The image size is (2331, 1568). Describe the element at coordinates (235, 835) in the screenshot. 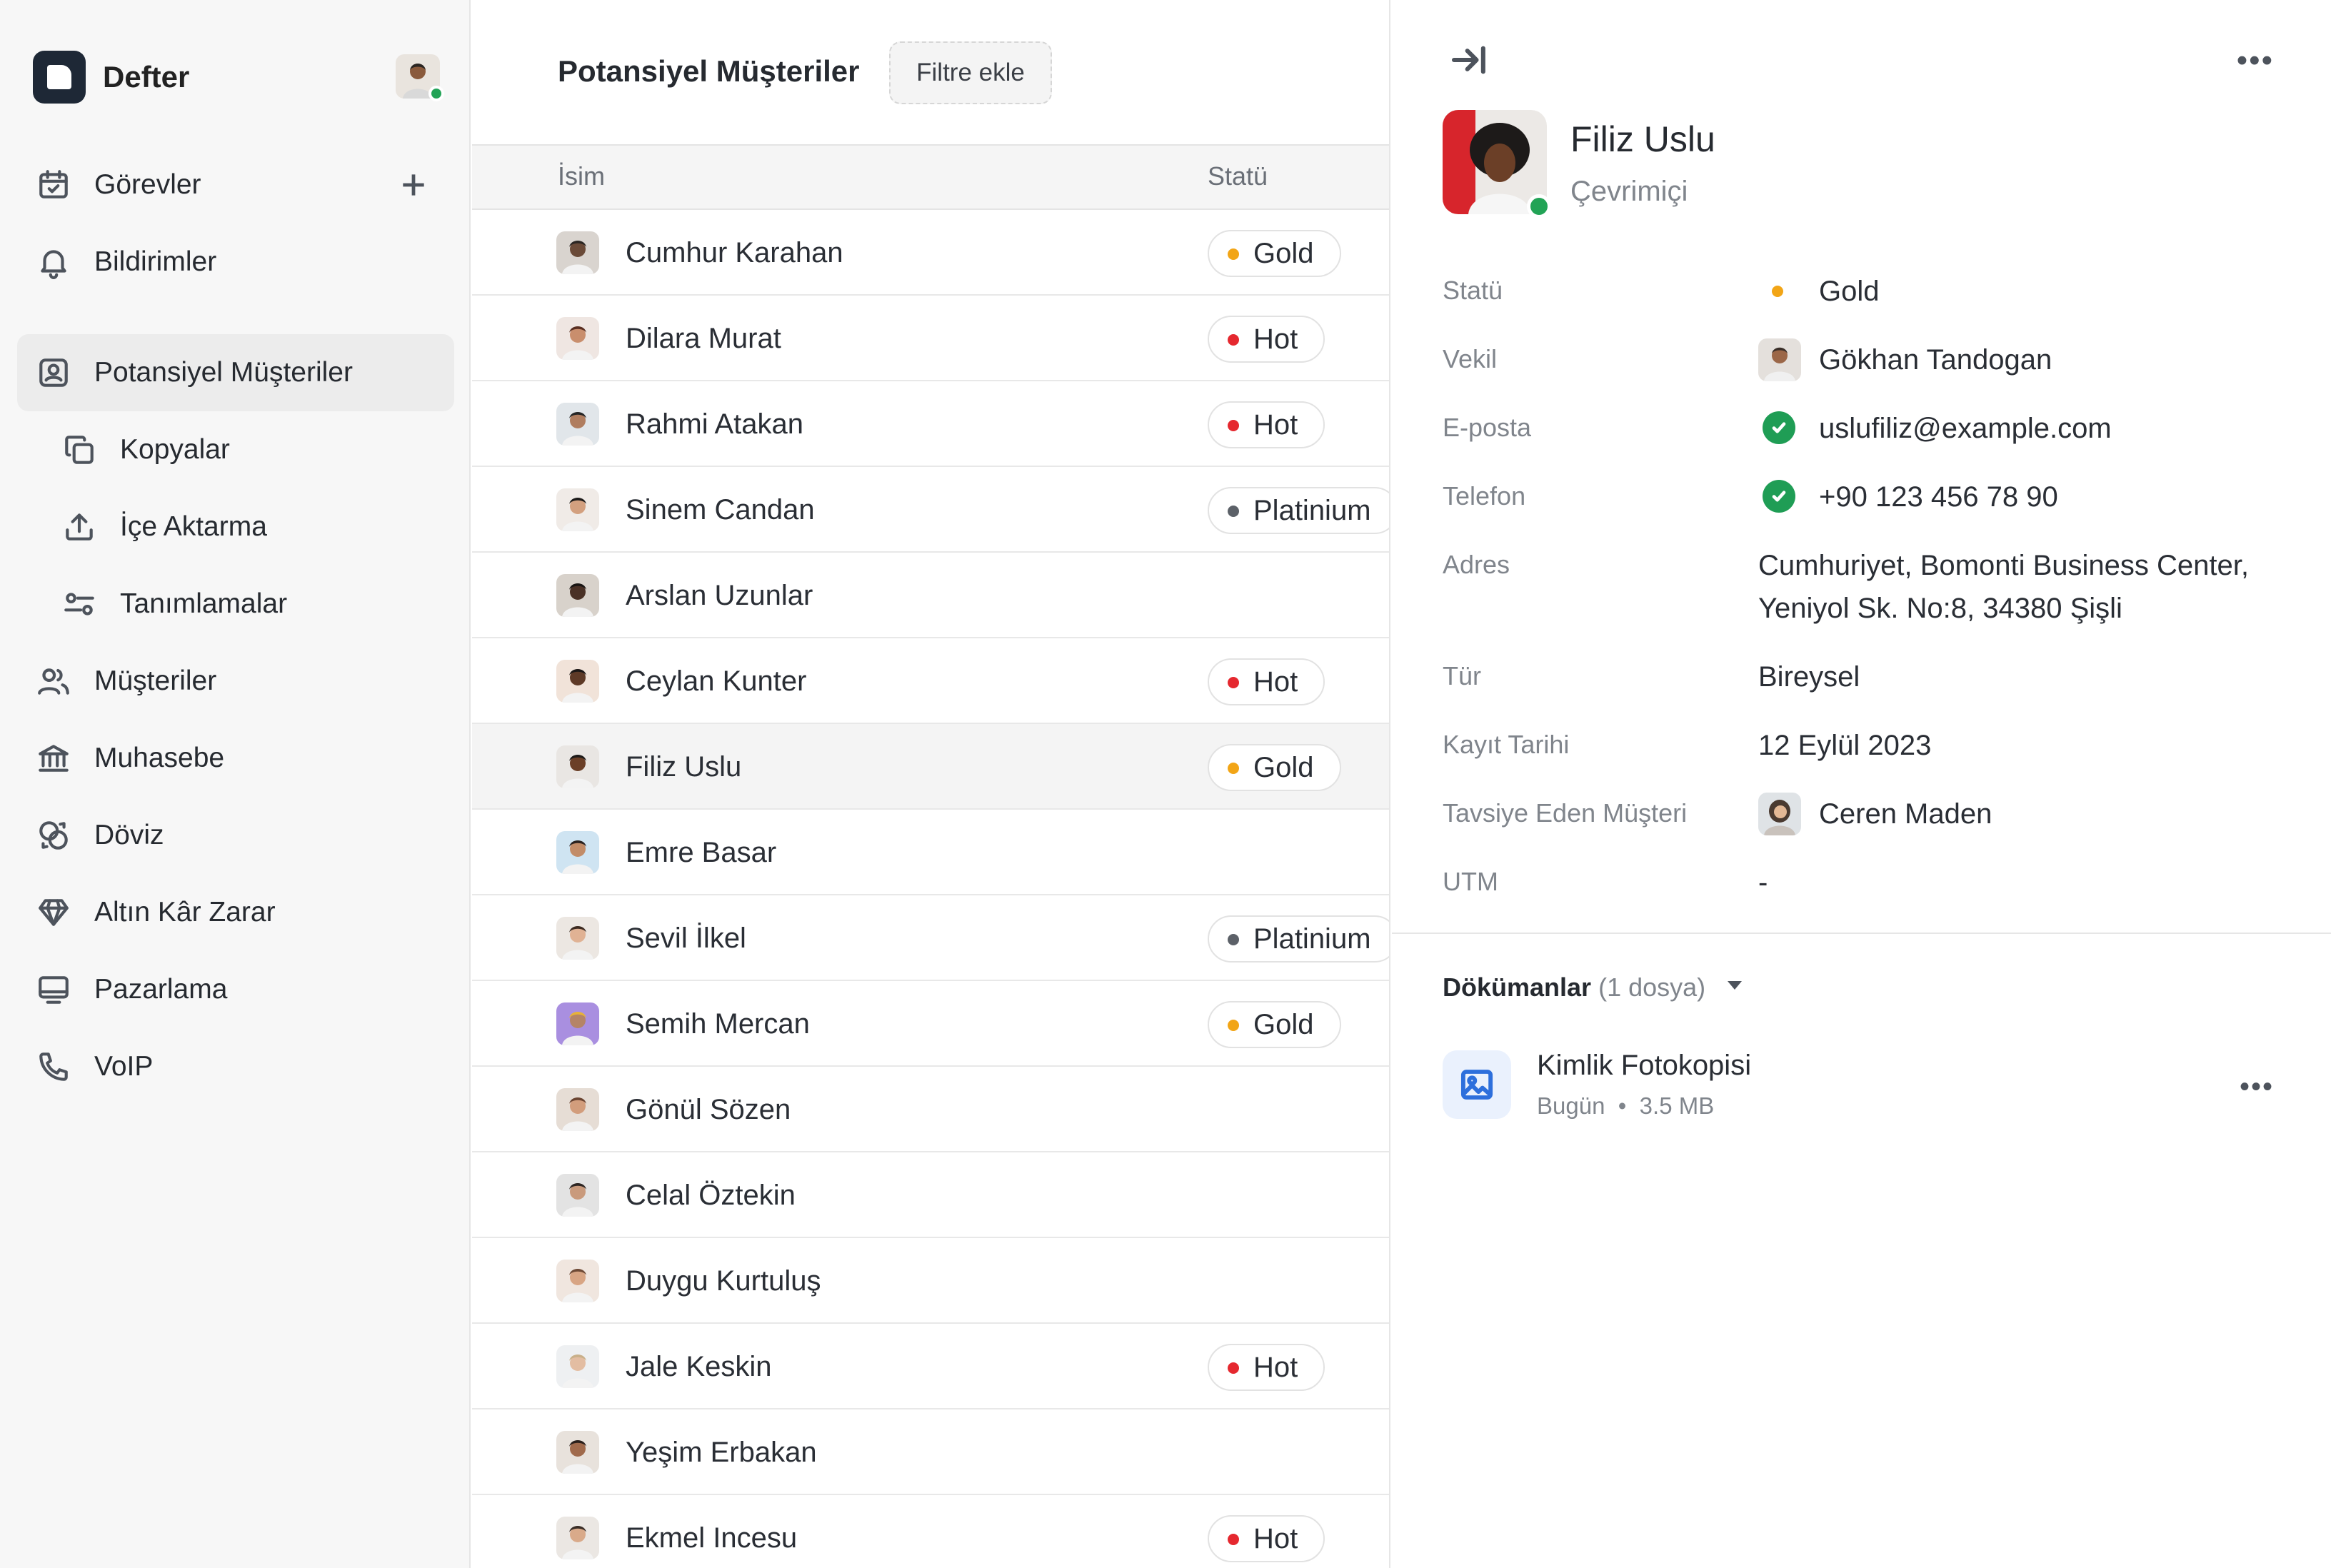

I see `sidebar-item-doviz: Döviz` at that location.